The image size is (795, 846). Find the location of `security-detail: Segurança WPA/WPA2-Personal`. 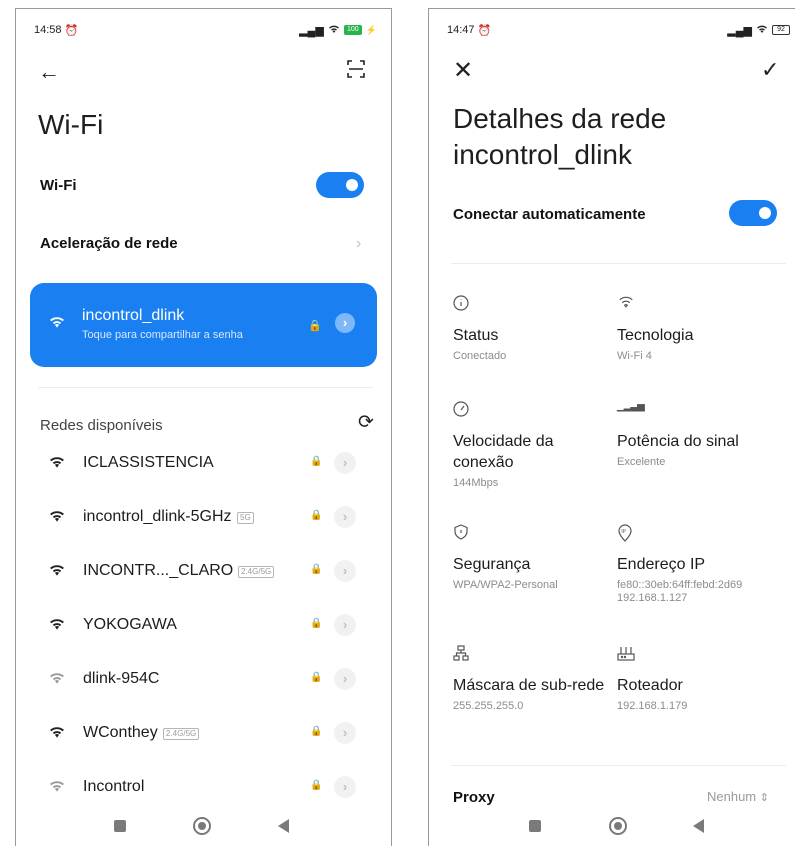

security-detail: Segurança WPA/WPA2-Personal is located at coordinates (533, 558).